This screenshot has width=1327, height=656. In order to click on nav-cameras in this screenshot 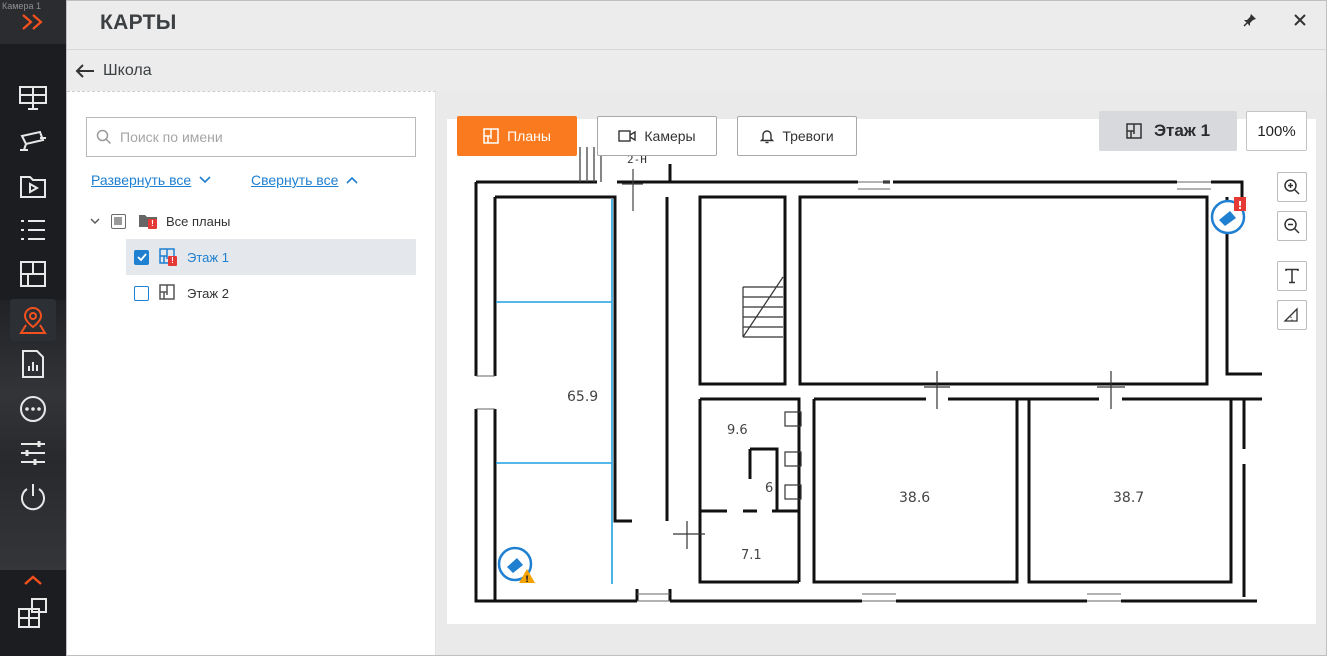, I will do `click(33, 142)`.